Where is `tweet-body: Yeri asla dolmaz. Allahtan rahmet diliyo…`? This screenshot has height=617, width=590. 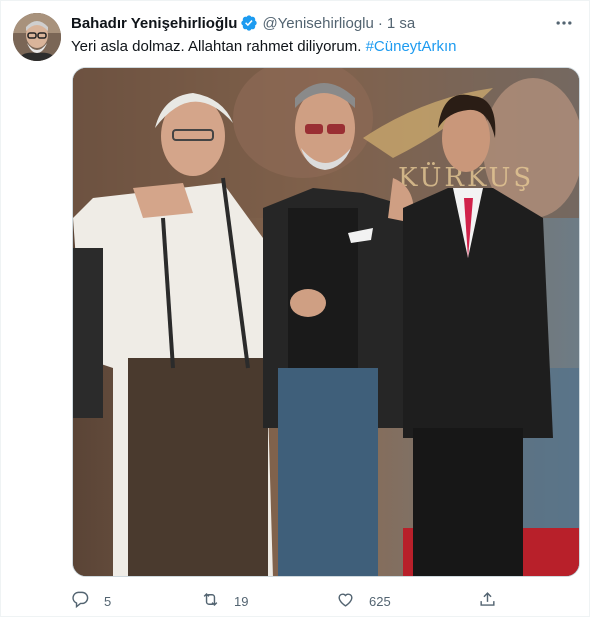
tweet-body: Yeri asla dolmaz. Allahtan rahmet diliyo… is located at coordinates (216, 46).